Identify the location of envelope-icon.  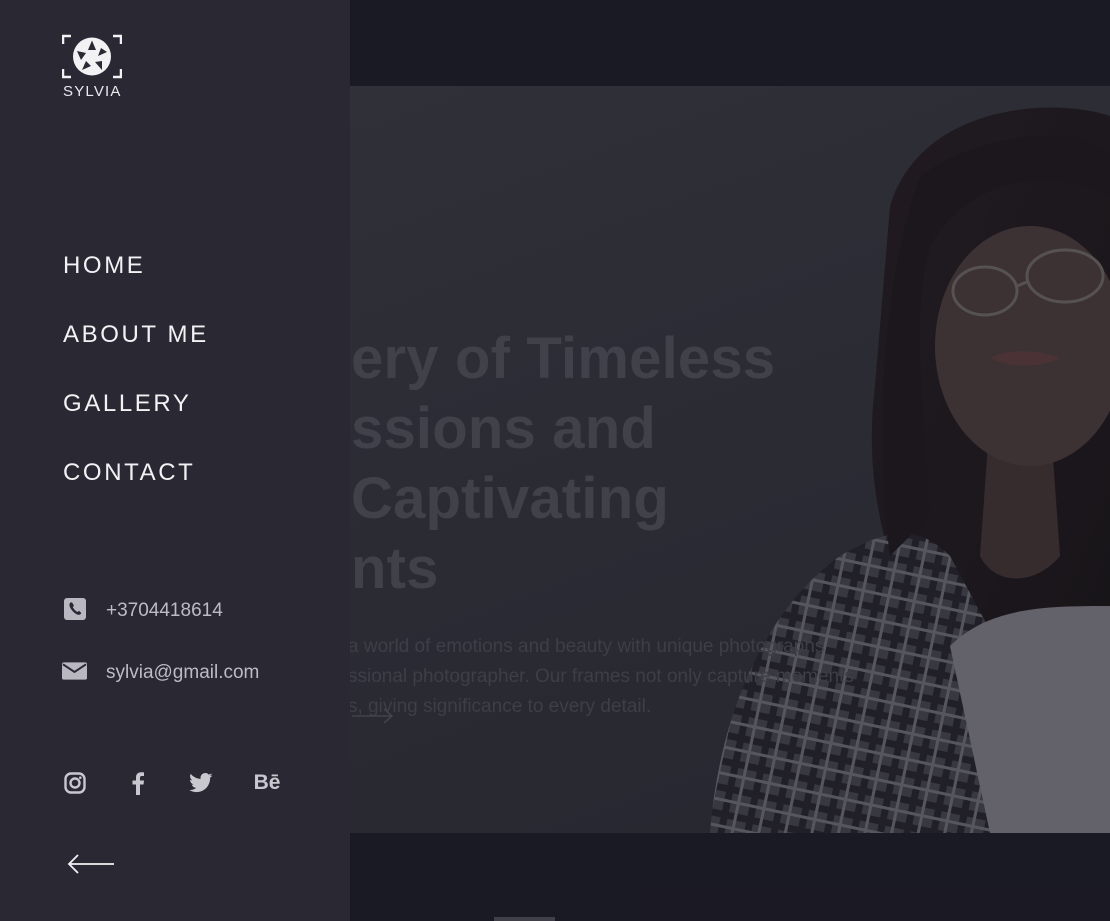
(74, 671).